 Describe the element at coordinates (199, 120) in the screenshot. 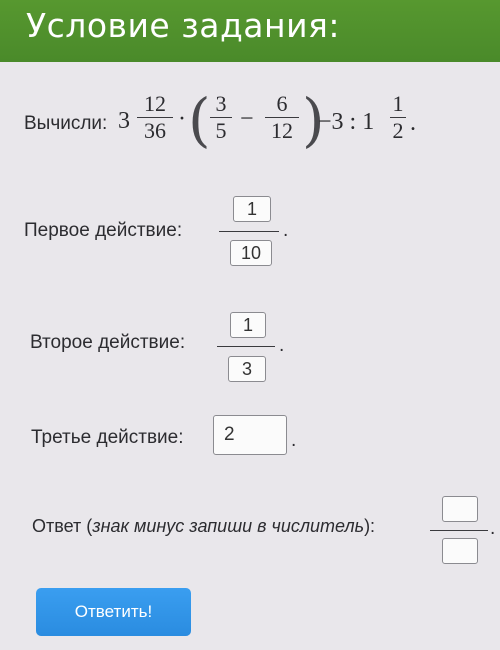

I see `left-paren: (` at that location.